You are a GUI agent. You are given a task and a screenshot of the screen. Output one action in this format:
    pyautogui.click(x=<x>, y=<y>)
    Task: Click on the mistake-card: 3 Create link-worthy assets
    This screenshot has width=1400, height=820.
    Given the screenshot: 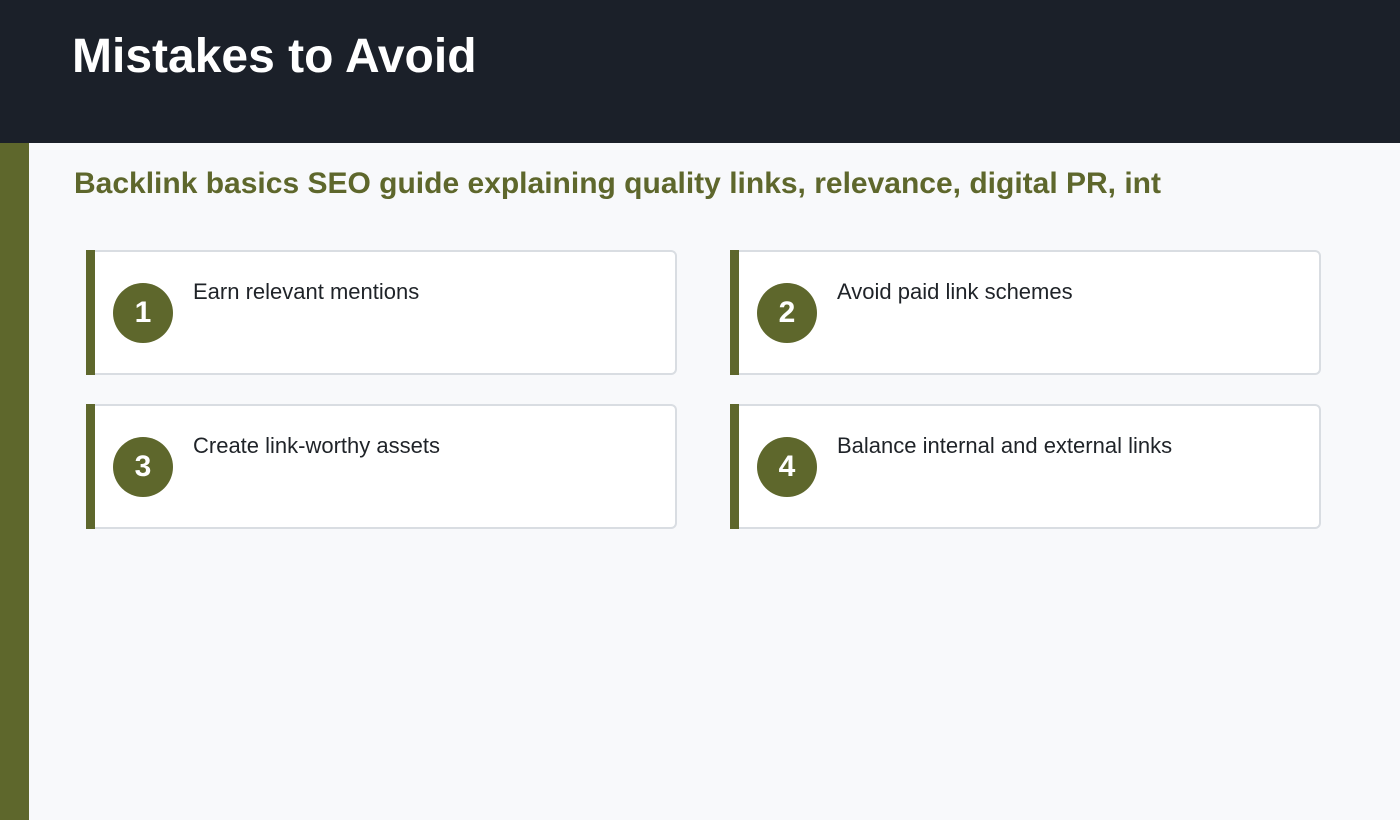 What is the action you would take?
    pyautogui.click(x=381, y=466)
    